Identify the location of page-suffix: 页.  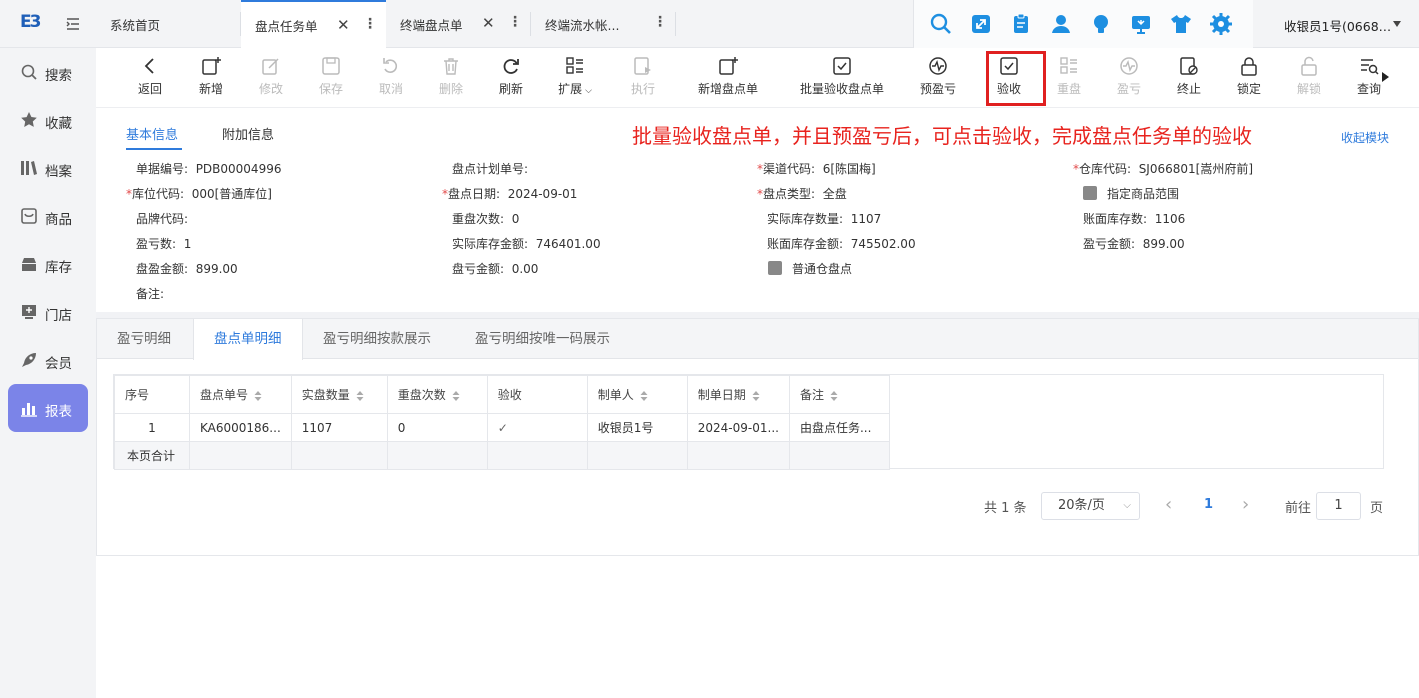
(1377, 508).